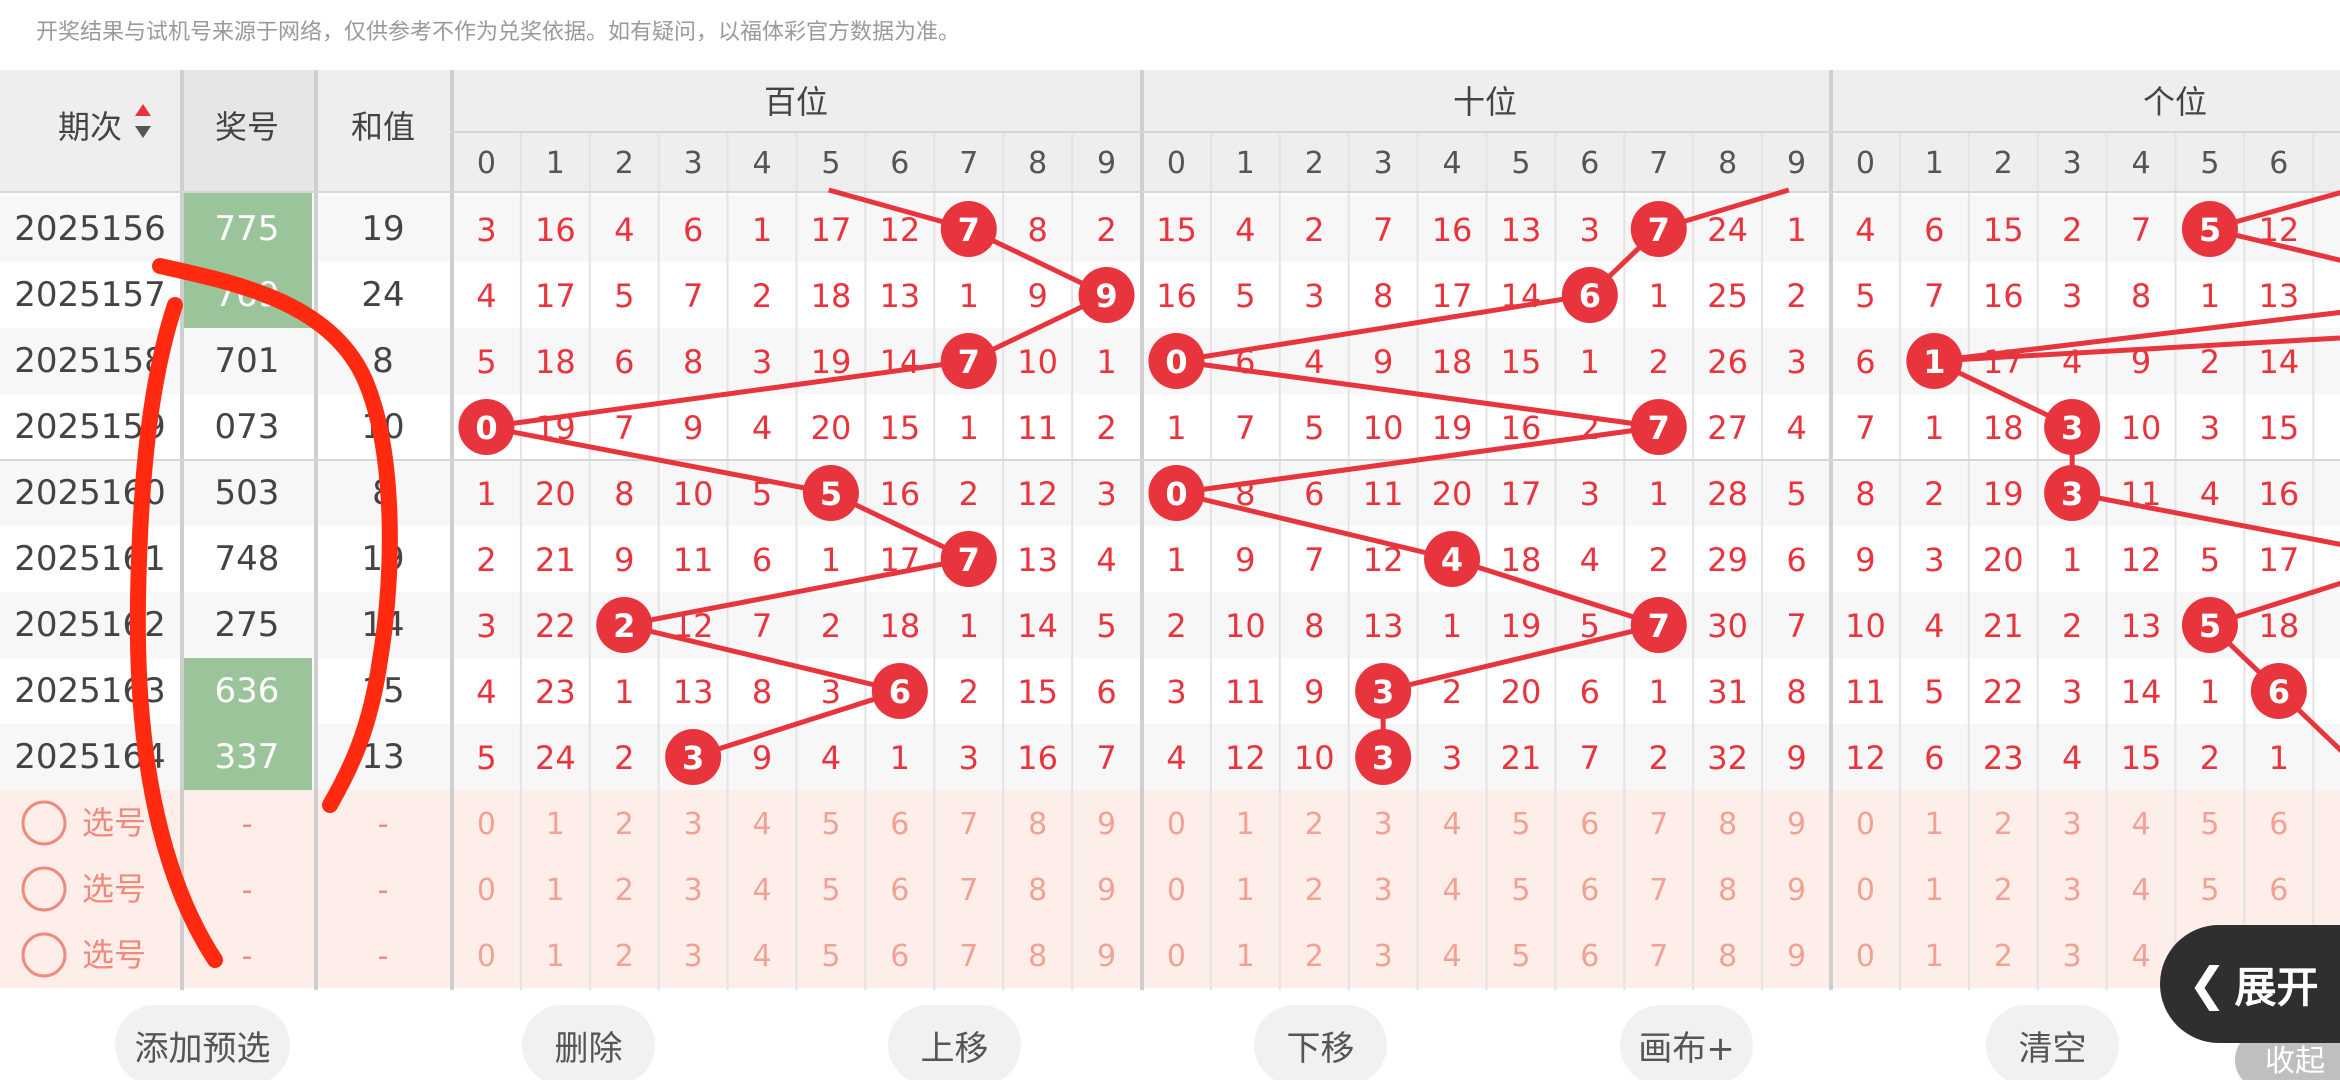 The image size is (2340, 1080). What do you see at coordinates (2052, 1042) in the screenshot?
I see `clear-button: 清空` at bounding box center [2052, 1042].